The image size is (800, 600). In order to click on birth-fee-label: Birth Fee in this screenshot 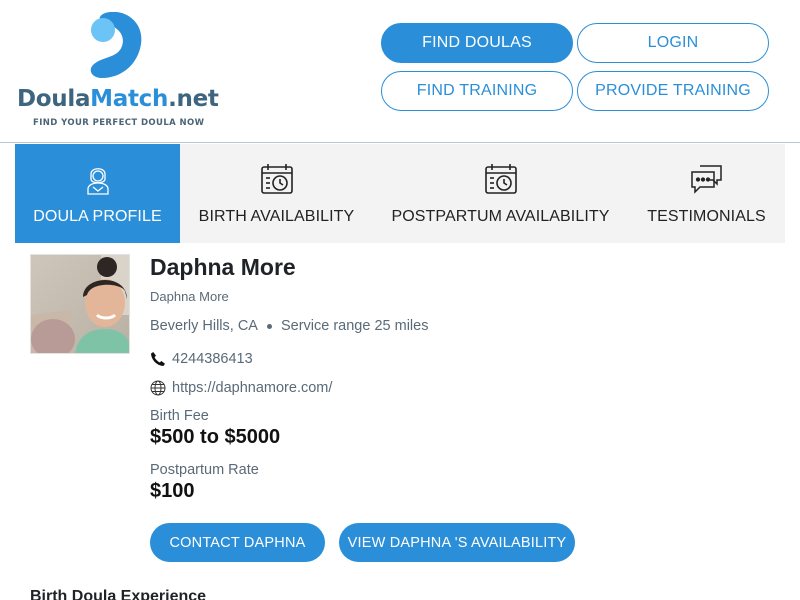, I will do `click(179, 416)`.